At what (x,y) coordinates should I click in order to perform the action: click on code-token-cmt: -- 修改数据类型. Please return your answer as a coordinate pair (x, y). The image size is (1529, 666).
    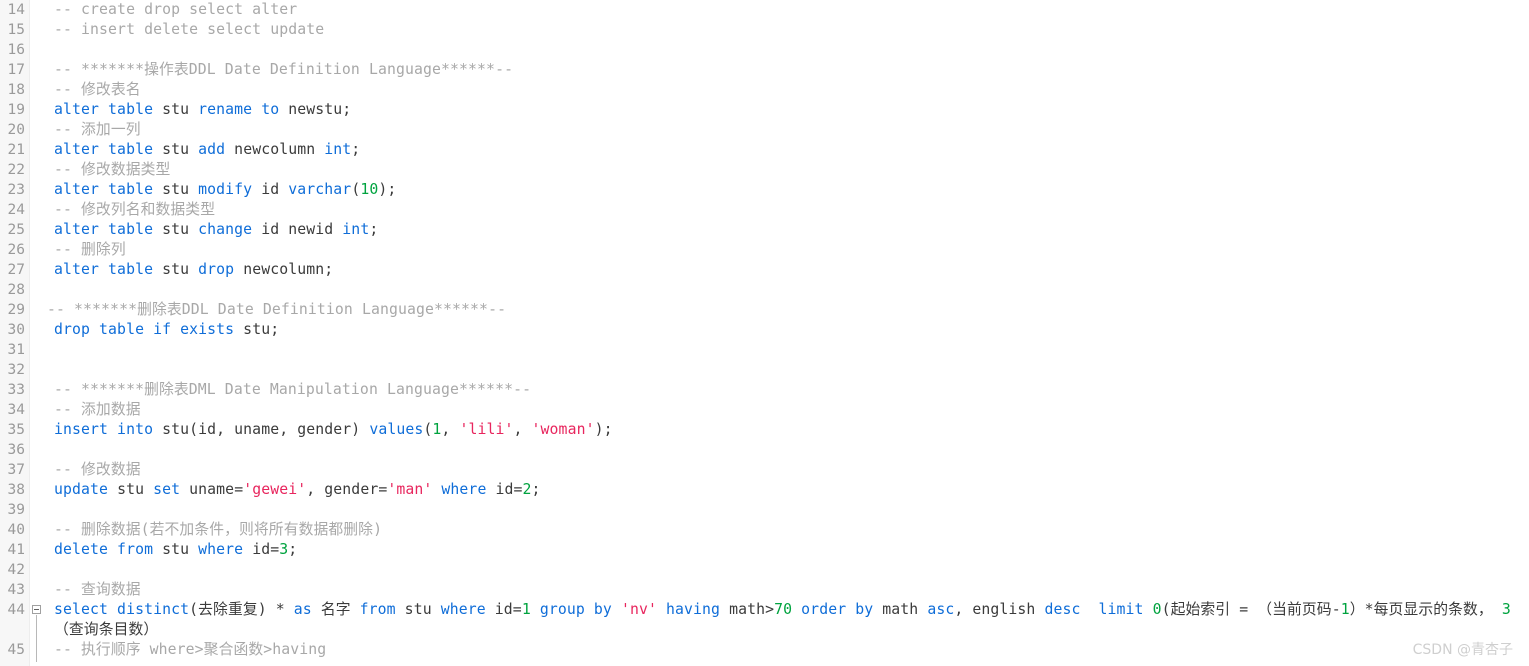
    Looking at the image, I should click on (112, 169).